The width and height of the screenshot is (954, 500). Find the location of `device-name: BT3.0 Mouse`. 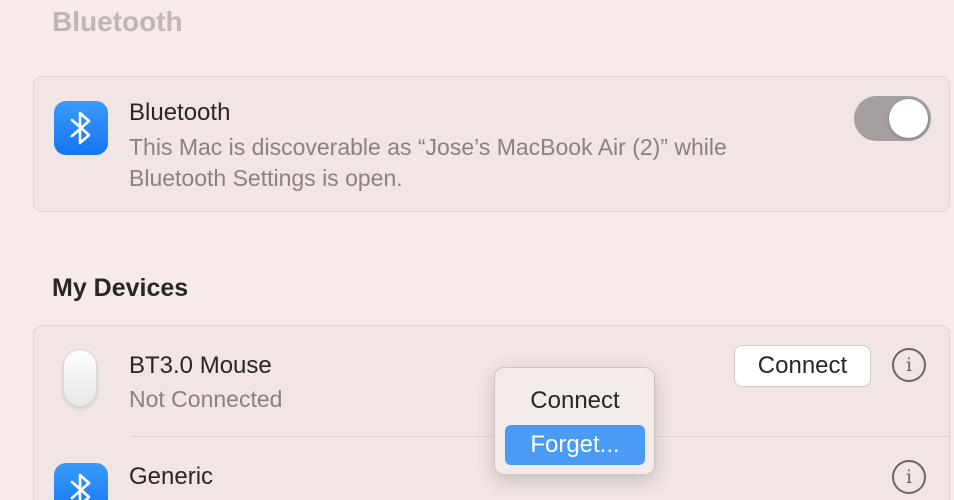

device-name: BT3.0 Mouse is located at coordinates (200, 365).